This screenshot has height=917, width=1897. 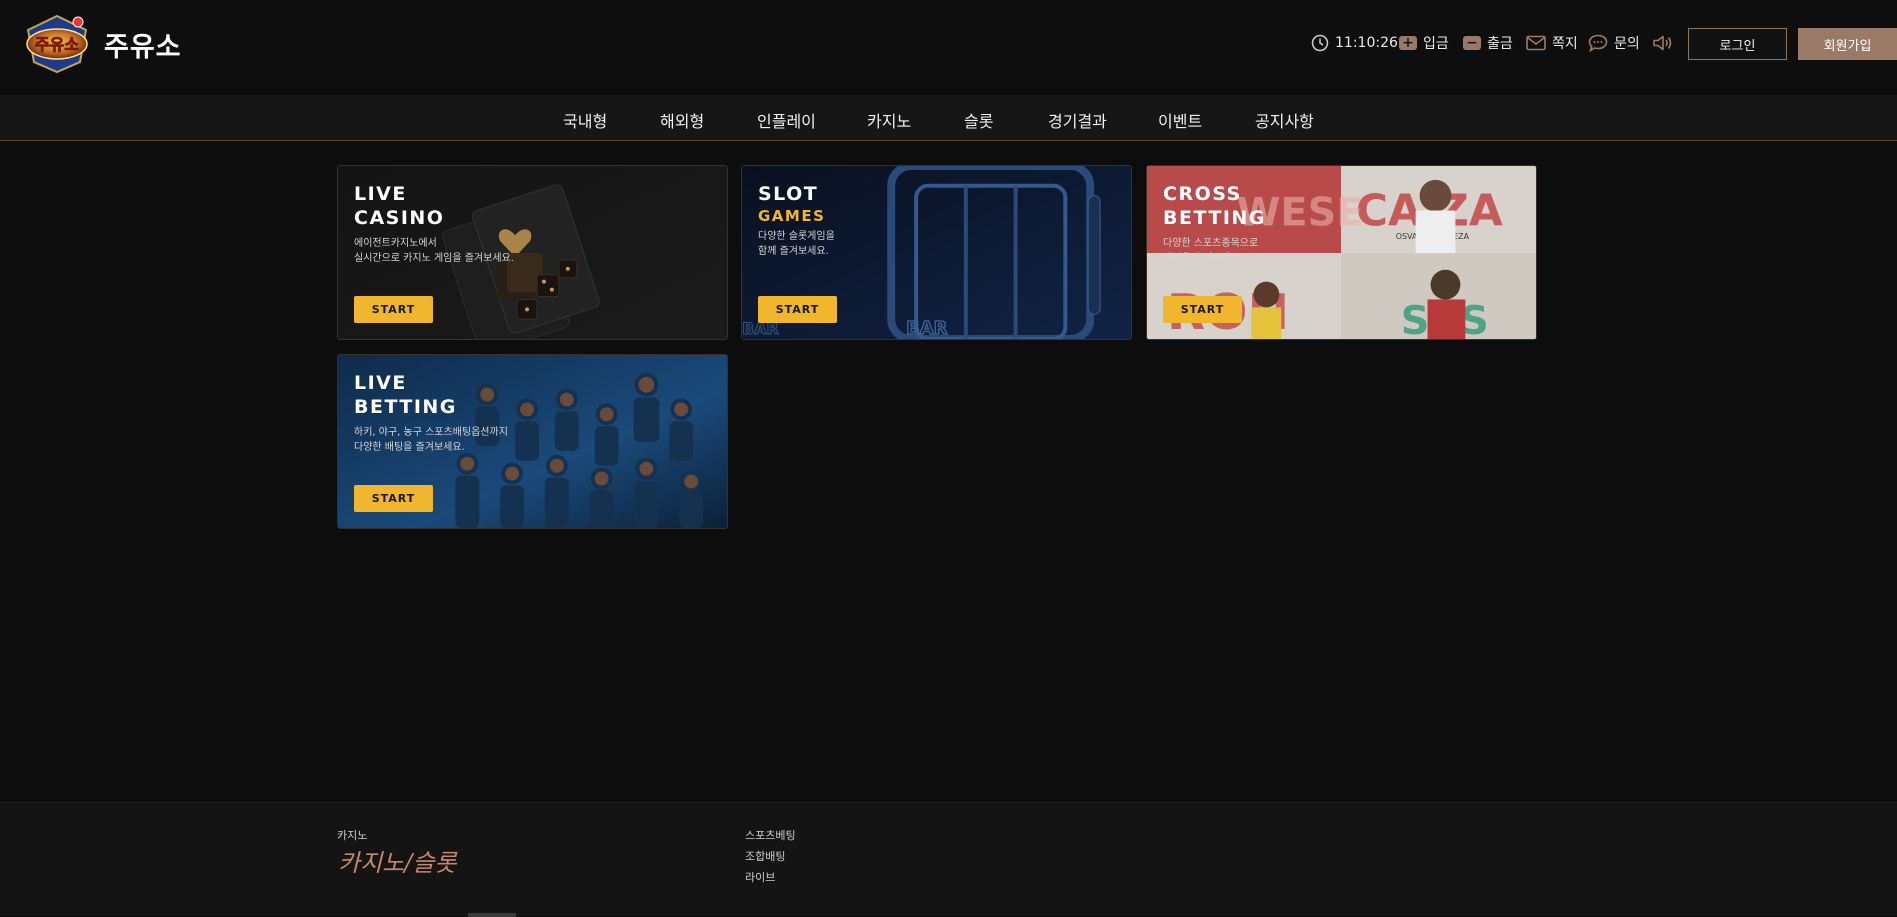 I want to click on chat-bubble-icon, so click(x=1598, y=43).